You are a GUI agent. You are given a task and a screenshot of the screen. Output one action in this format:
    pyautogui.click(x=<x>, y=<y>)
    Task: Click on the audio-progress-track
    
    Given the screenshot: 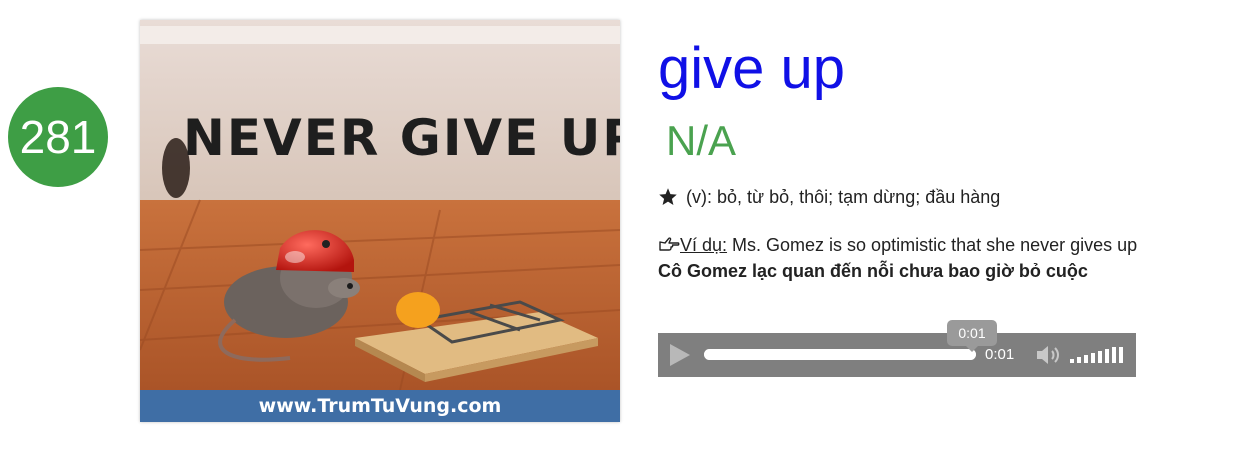 What is the action you would take?
    pyautogui.click(x=840, y=354)
    